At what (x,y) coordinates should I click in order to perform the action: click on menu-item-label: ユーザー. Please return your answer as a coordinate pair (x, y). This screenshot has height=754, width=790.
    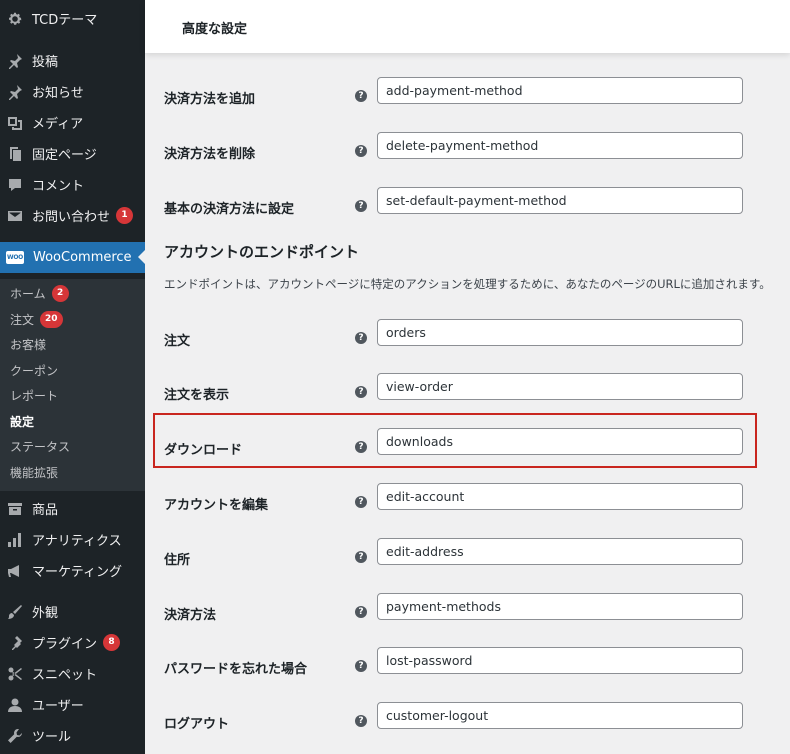
    Looking at the image, I should click on (58, 706).